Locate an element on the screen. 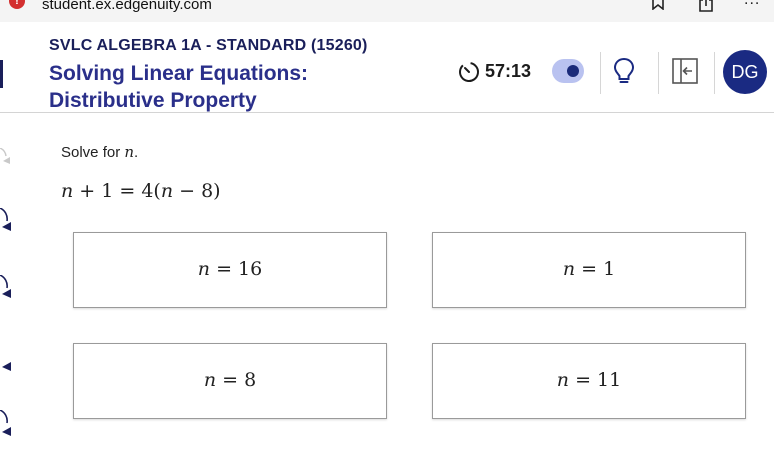 This screenshot has width=774, height=467. toggle-knob is located at coordinates (573, 71).